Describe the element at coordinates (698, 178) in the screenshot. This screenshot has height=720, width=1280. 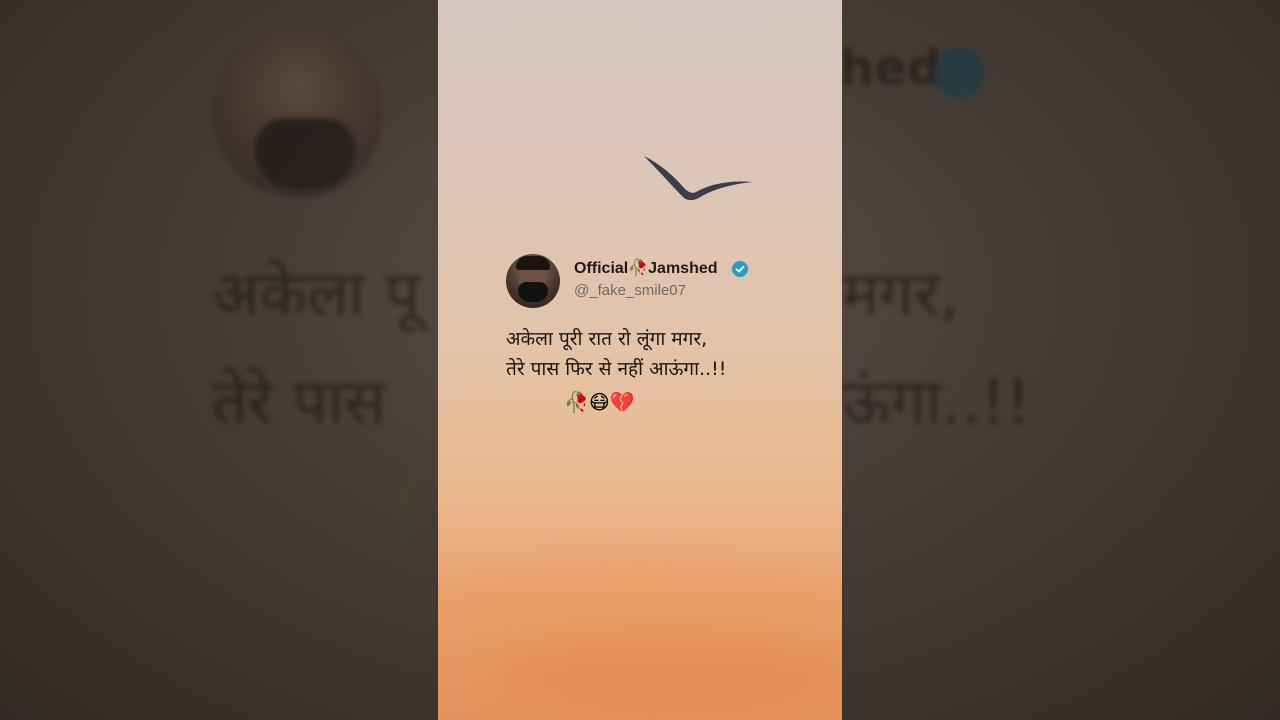
I see `bird-icon` at that location.